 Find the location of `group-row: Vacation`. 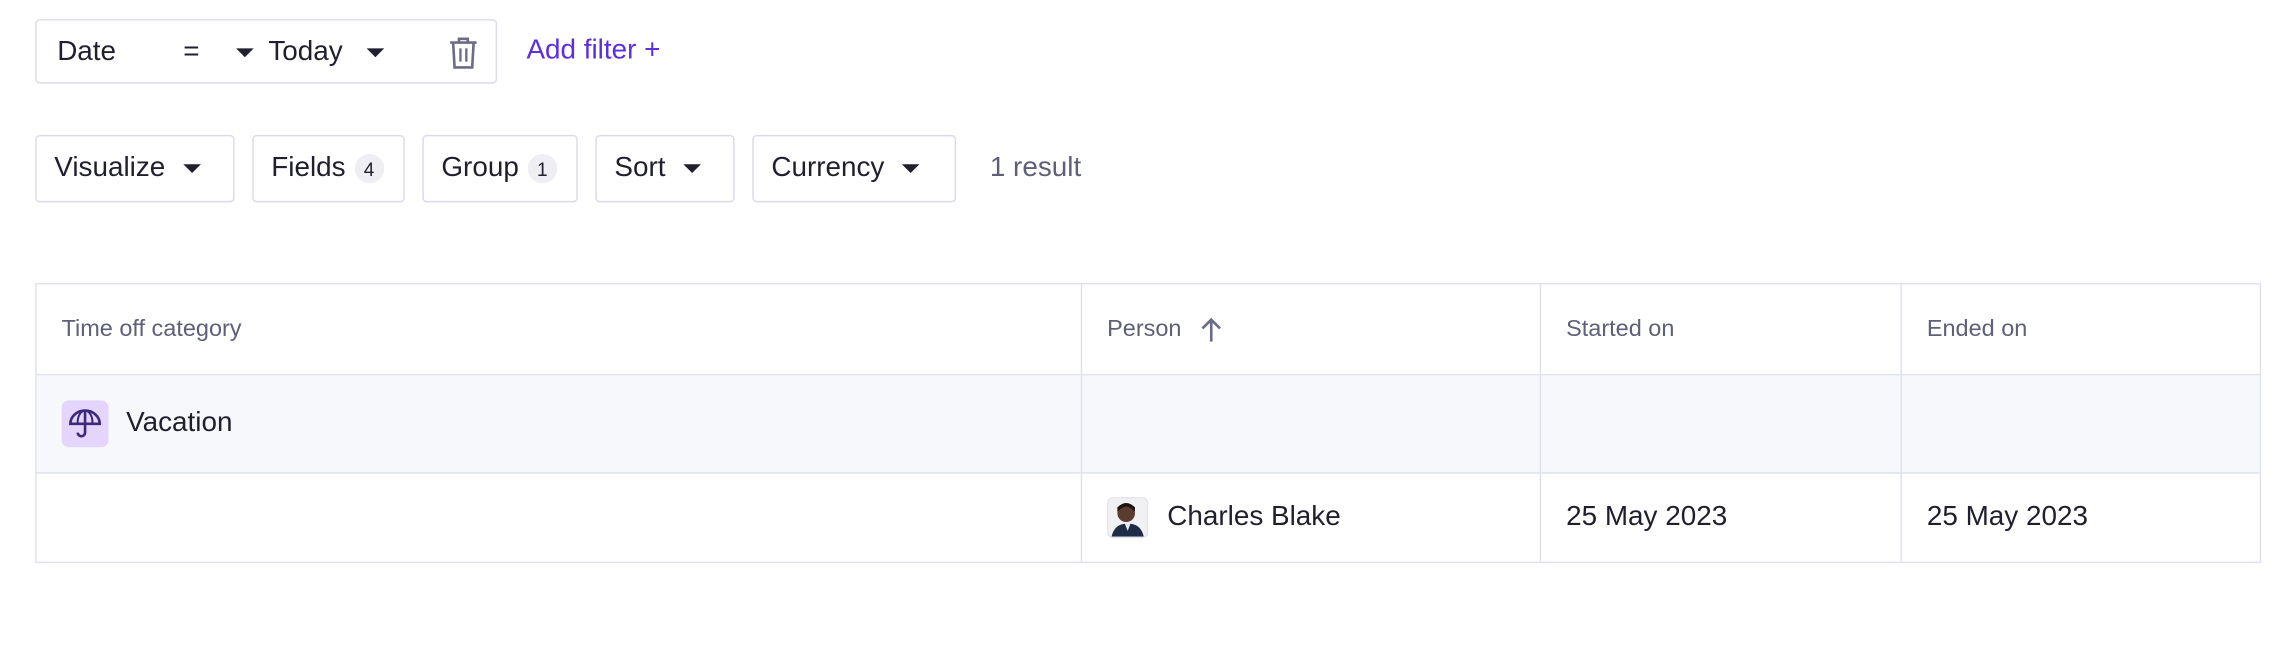

group-row: Vacation is located at coordinates (1149, 424).